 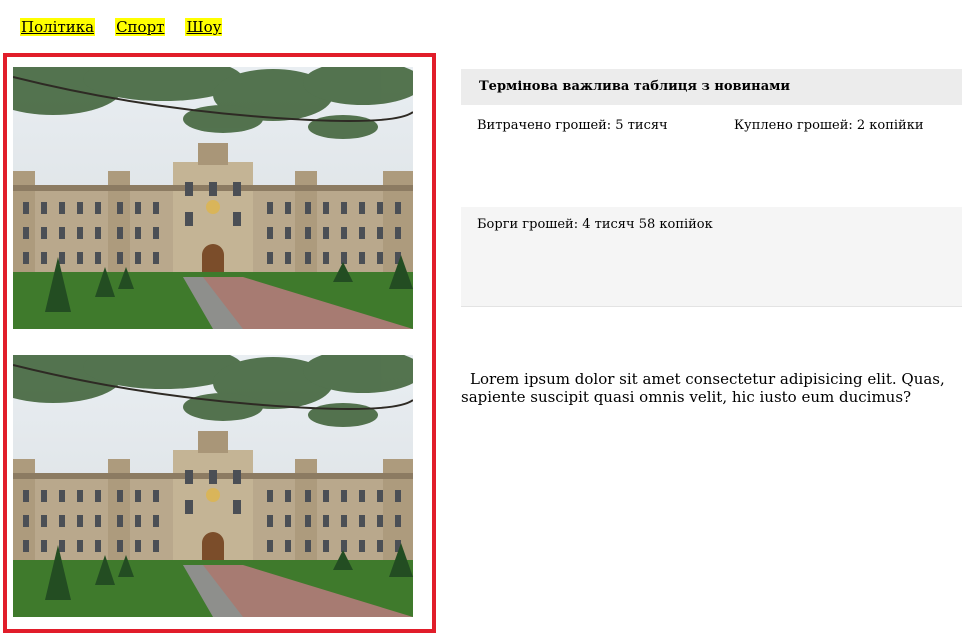 I want to click on money-bought-cell: Куплено грошей: 2 копійки, so click(x=829, y=125).